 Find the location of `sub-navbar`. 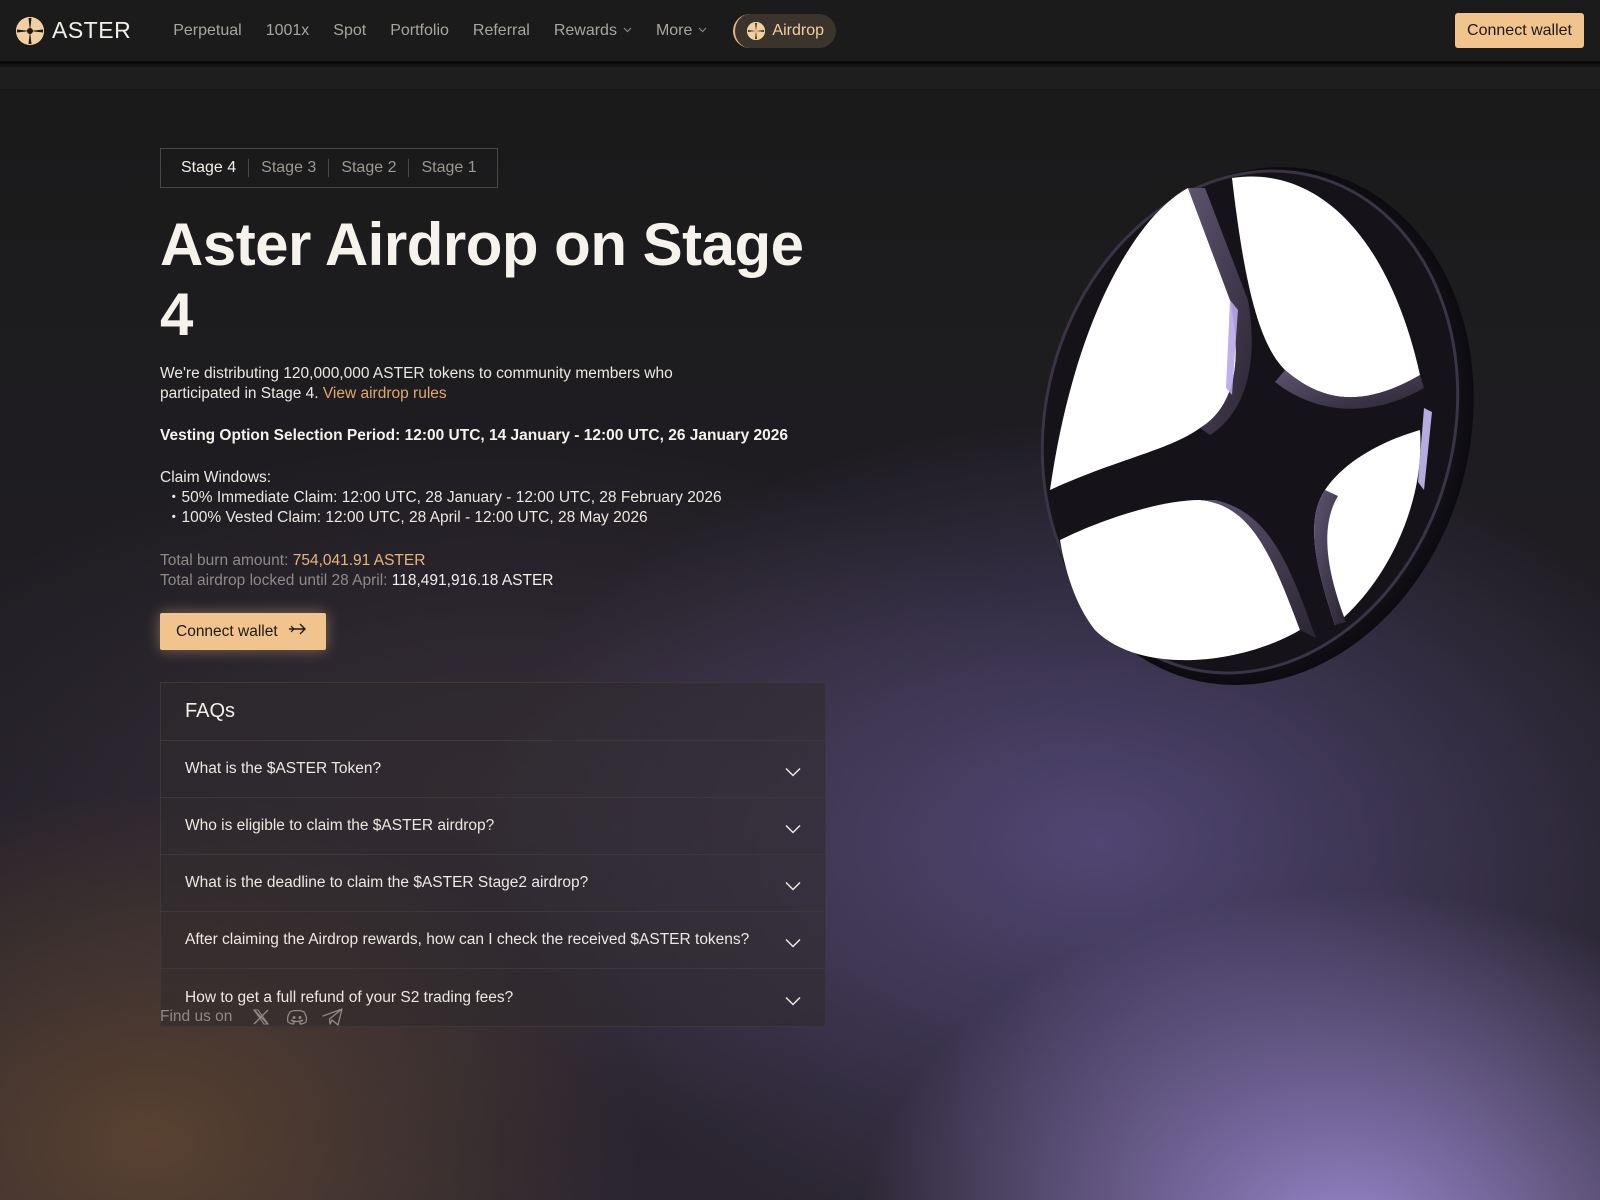

sub-navbar is located at coordinates (800, 78).